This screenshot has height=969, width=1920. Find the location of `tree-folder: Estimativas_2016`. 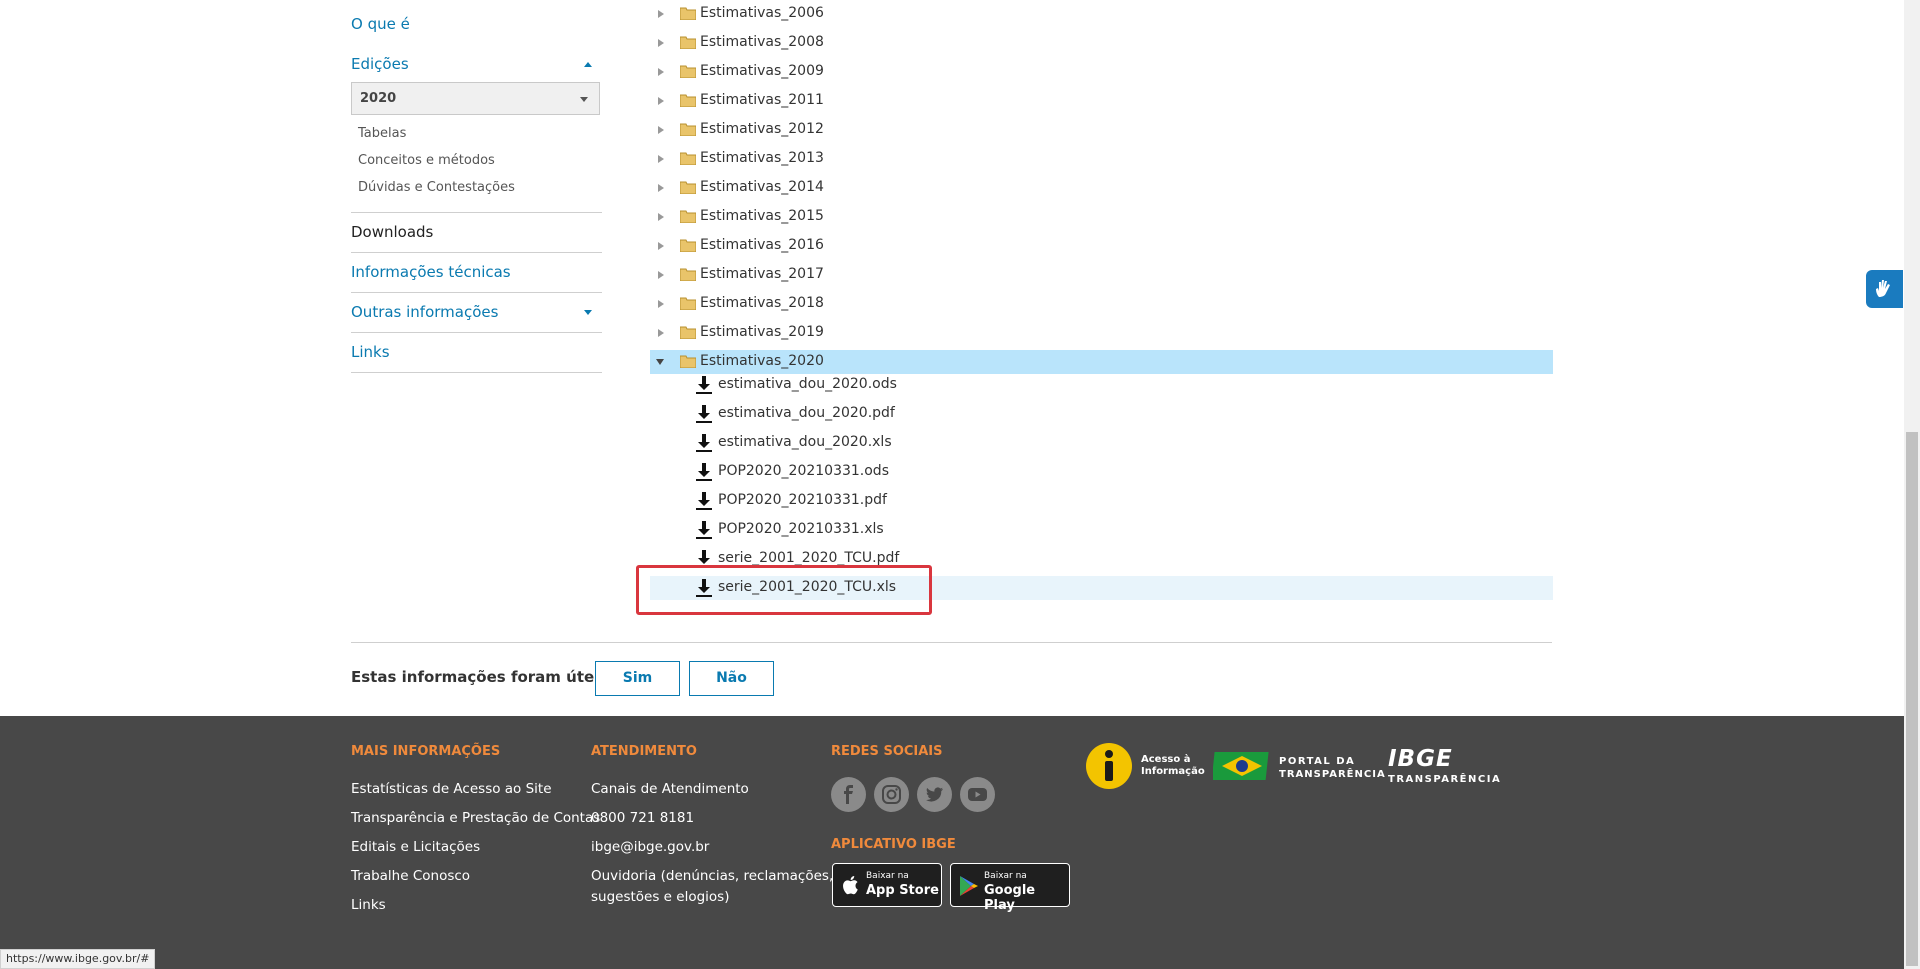

tree-folder: Estimativas_2016 is located at coordinates (1101, 246).